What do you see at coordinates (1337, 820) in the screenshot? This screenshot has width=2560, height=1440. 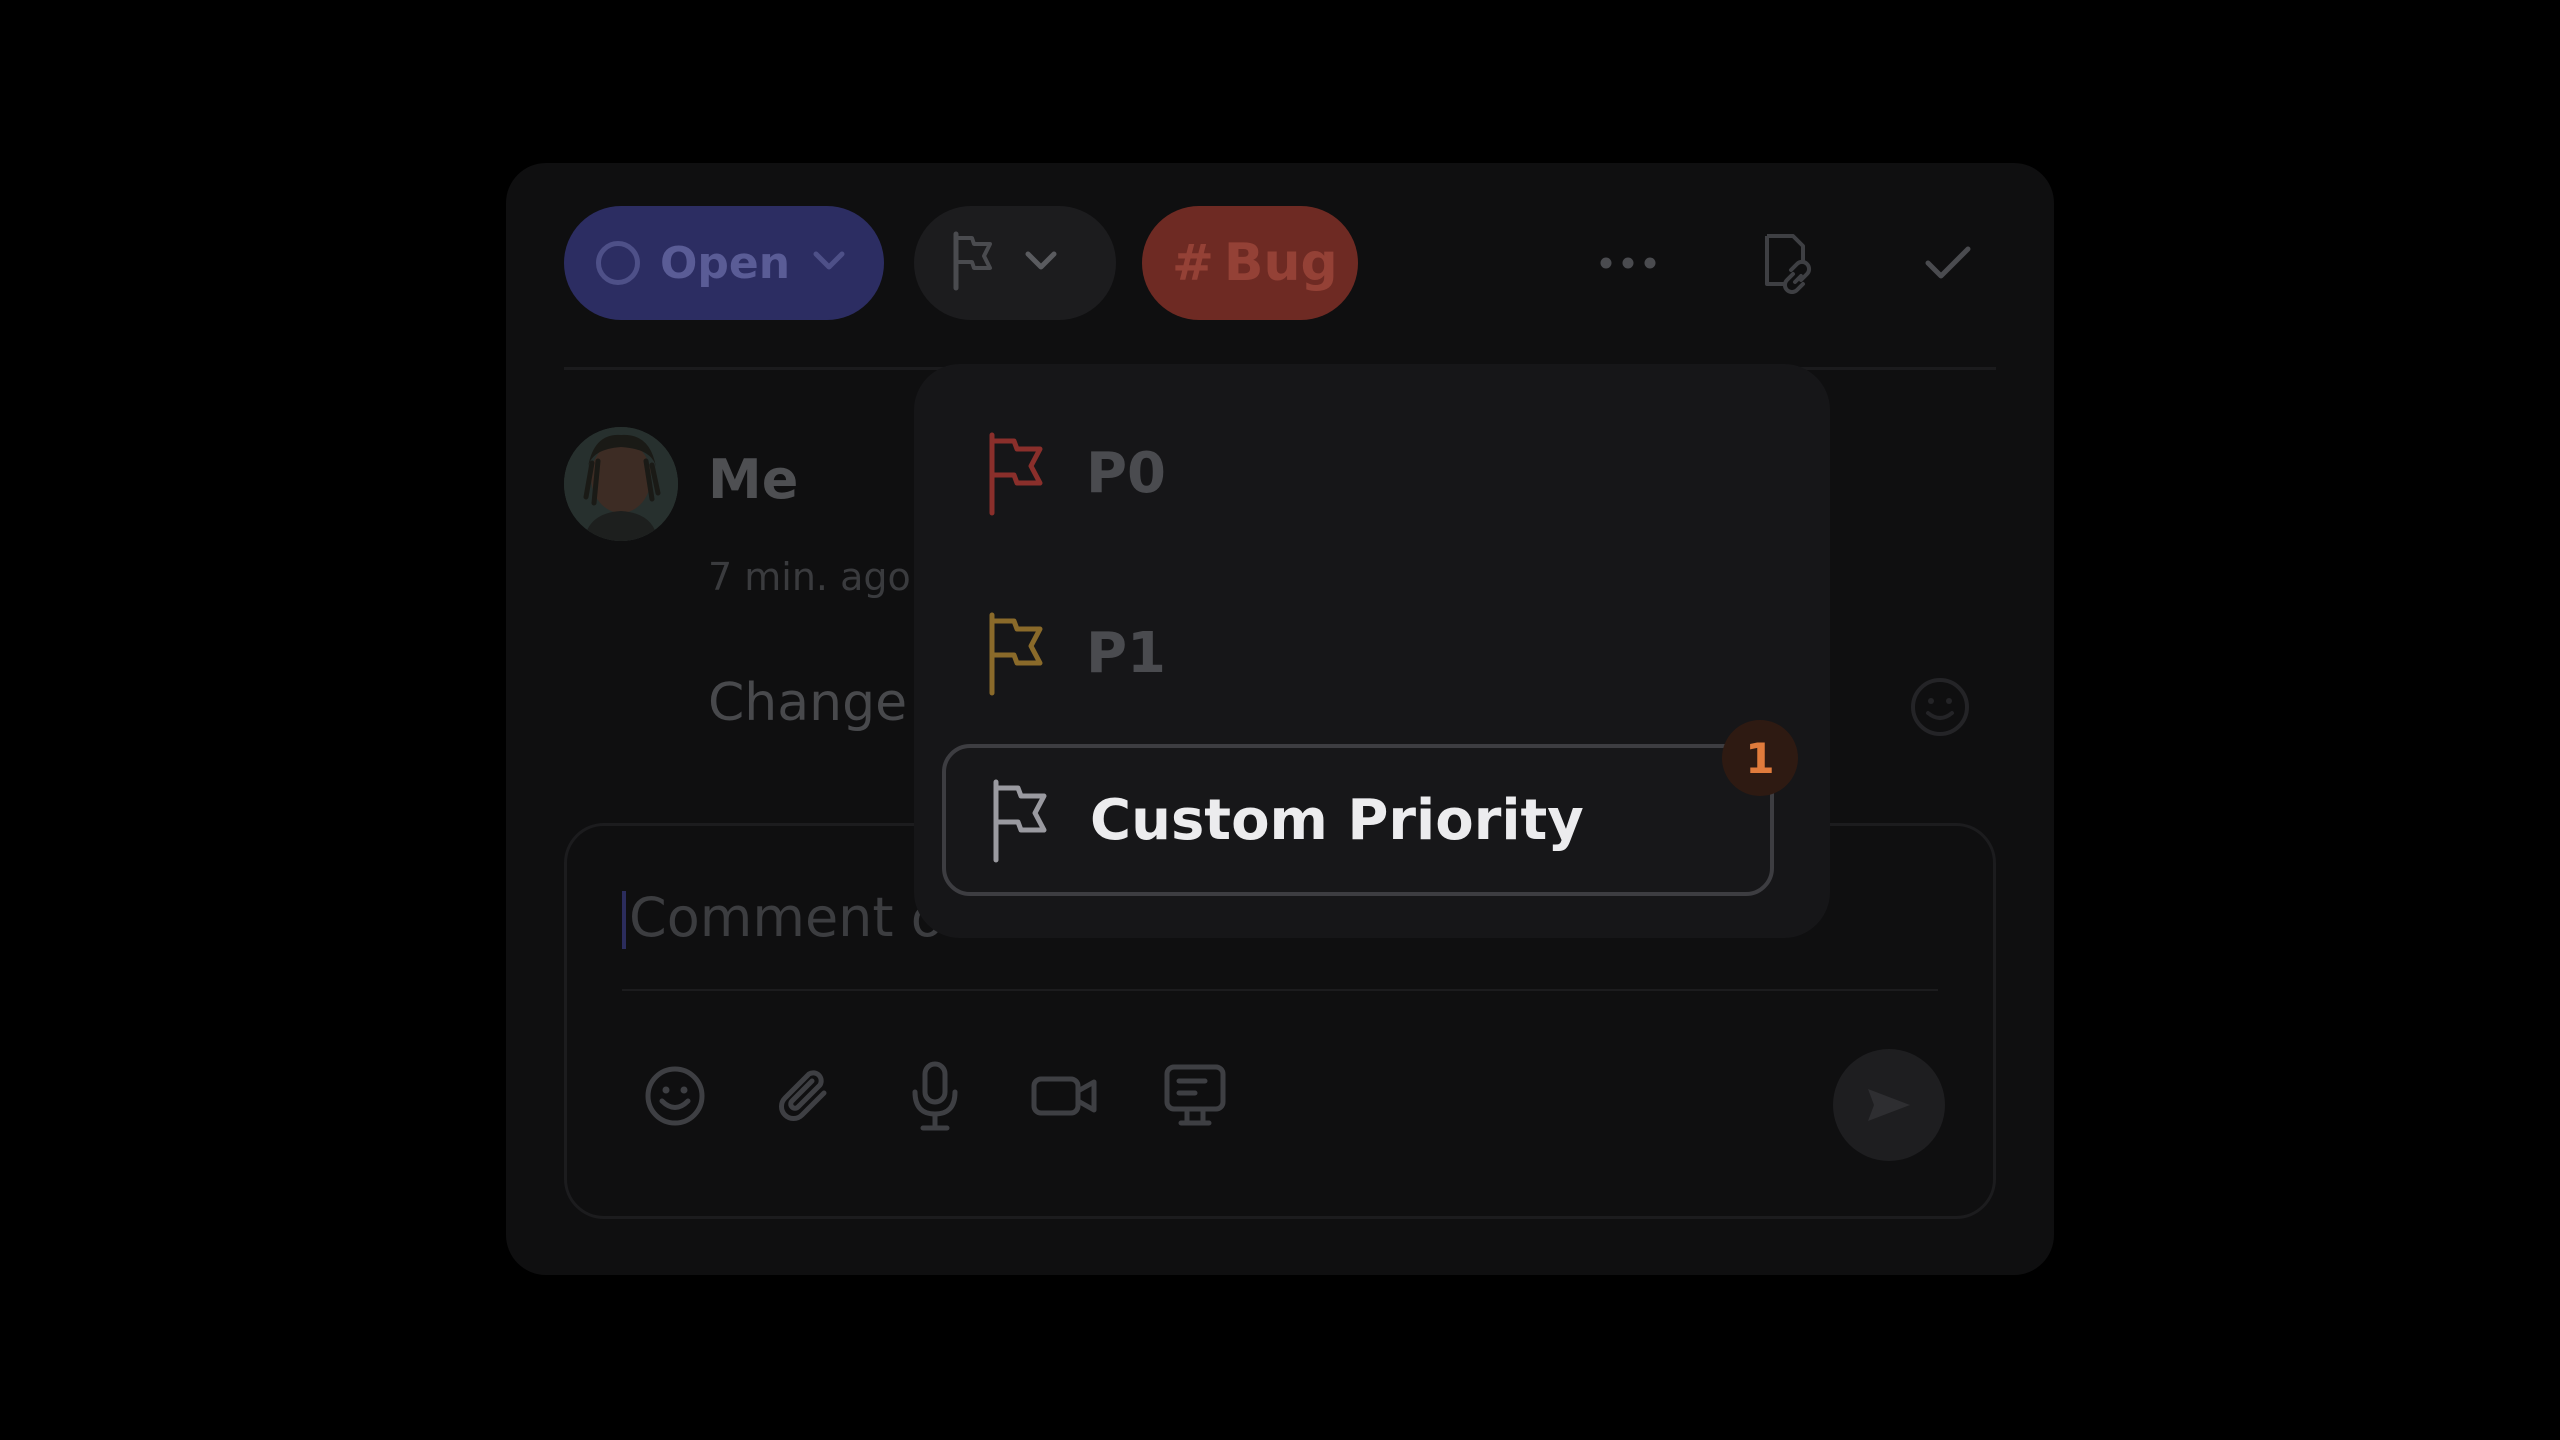 I see `menu-item-label: Custom Priority` at bounding box center [1337, 820].